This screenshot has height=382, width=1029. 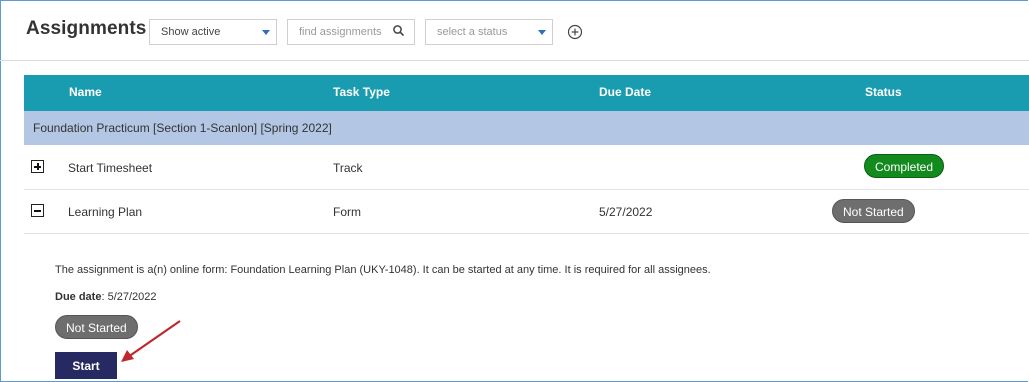 I want to click on page-title: Assignments, so click(x=86, y=28).